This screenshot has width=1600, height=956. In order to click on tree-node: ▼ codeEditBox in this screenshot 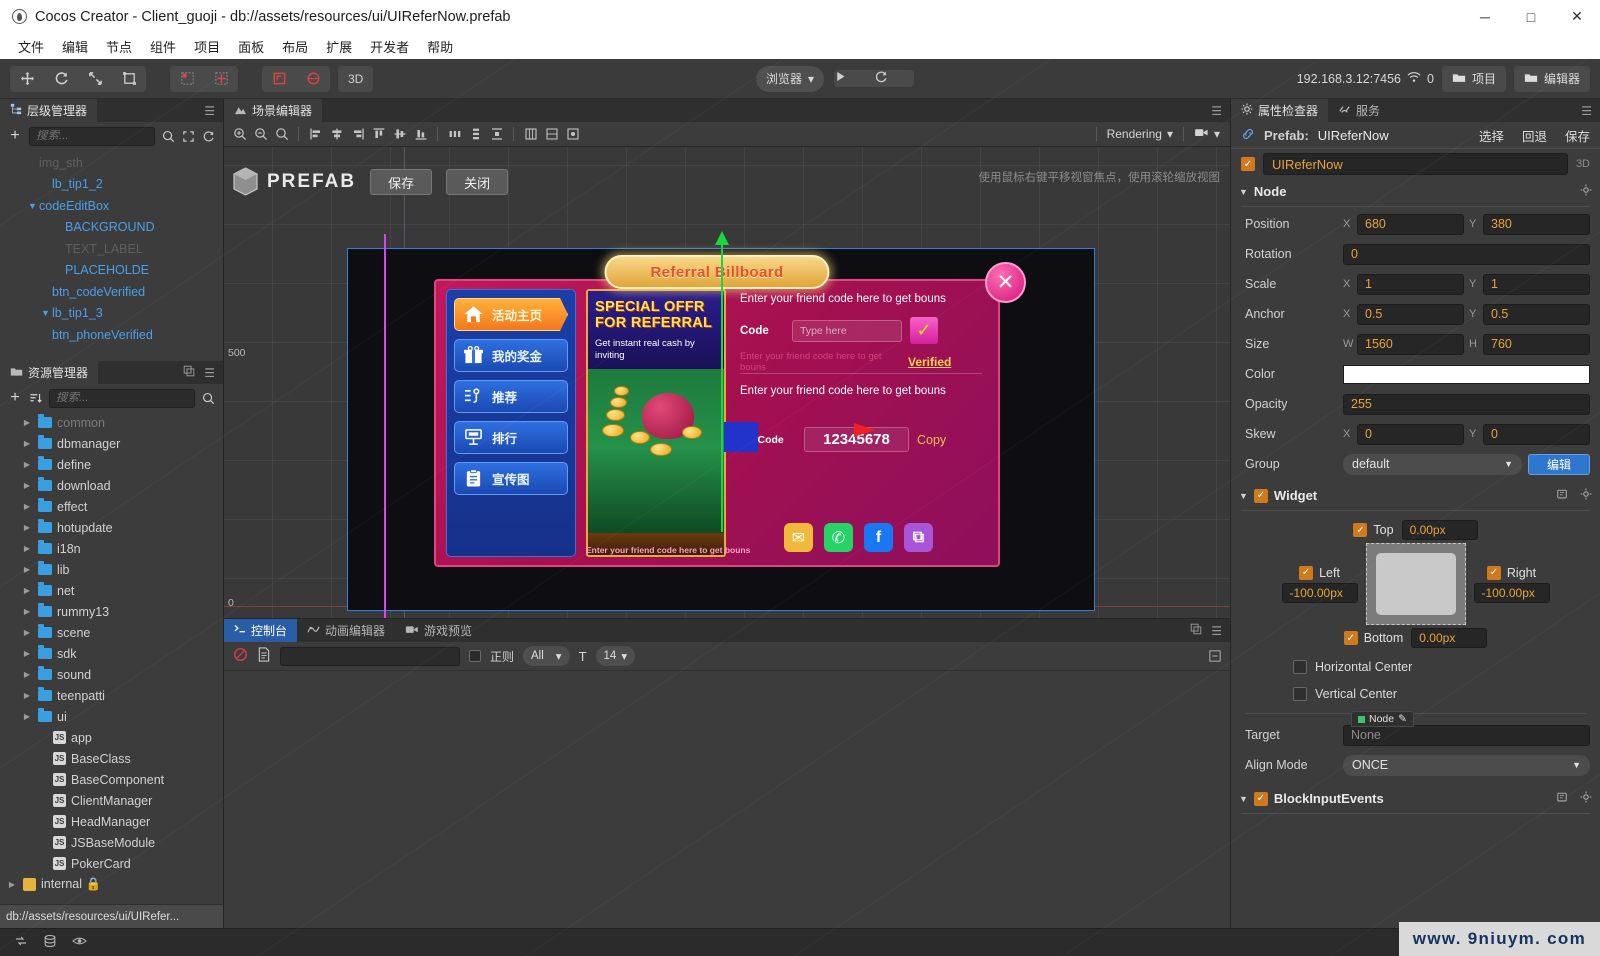, I will do `click(111, 206)`.